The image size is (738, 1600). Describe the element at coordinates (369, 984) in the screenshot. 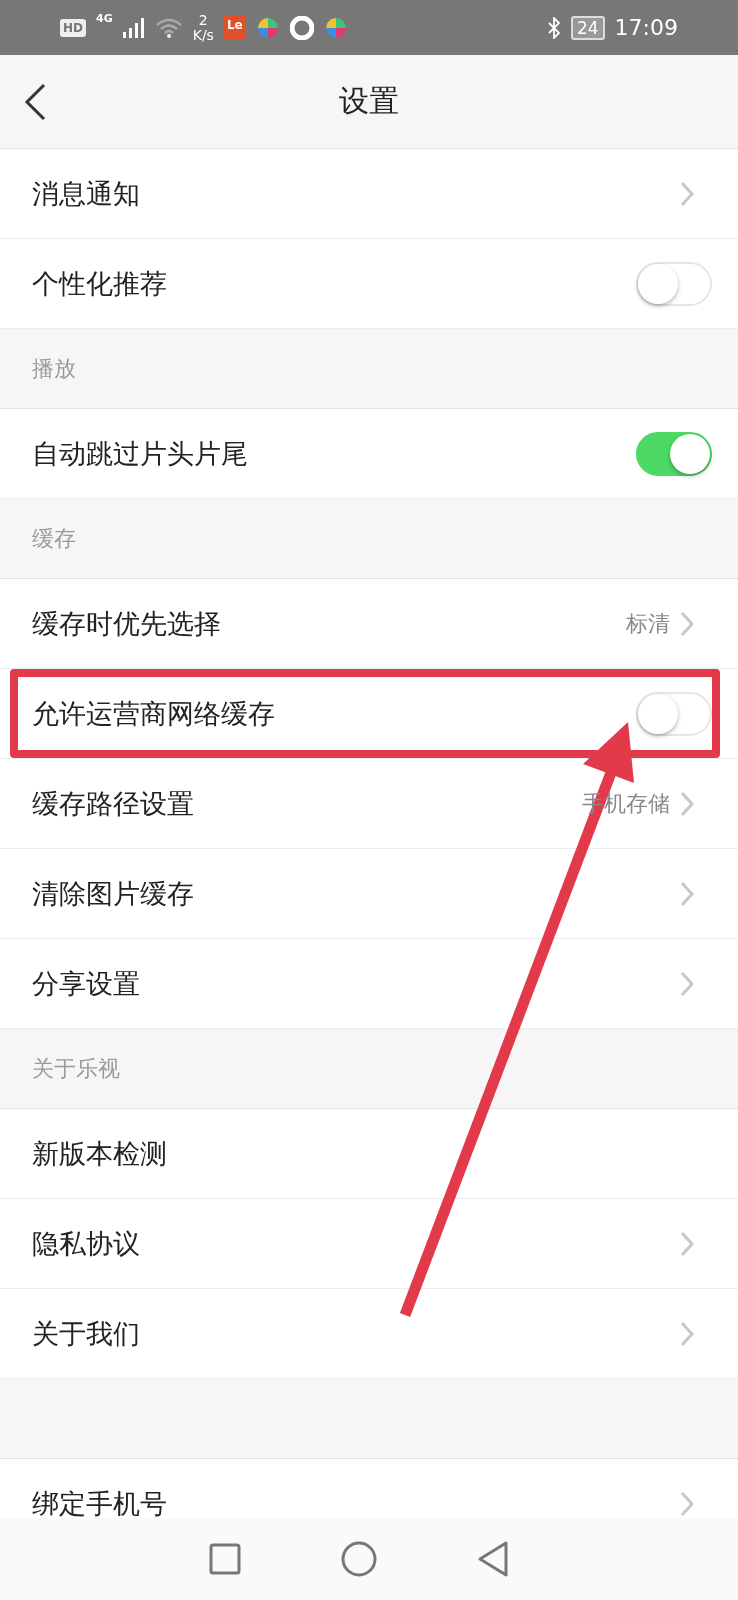

I see `settings-row: 分享设置` at that location.